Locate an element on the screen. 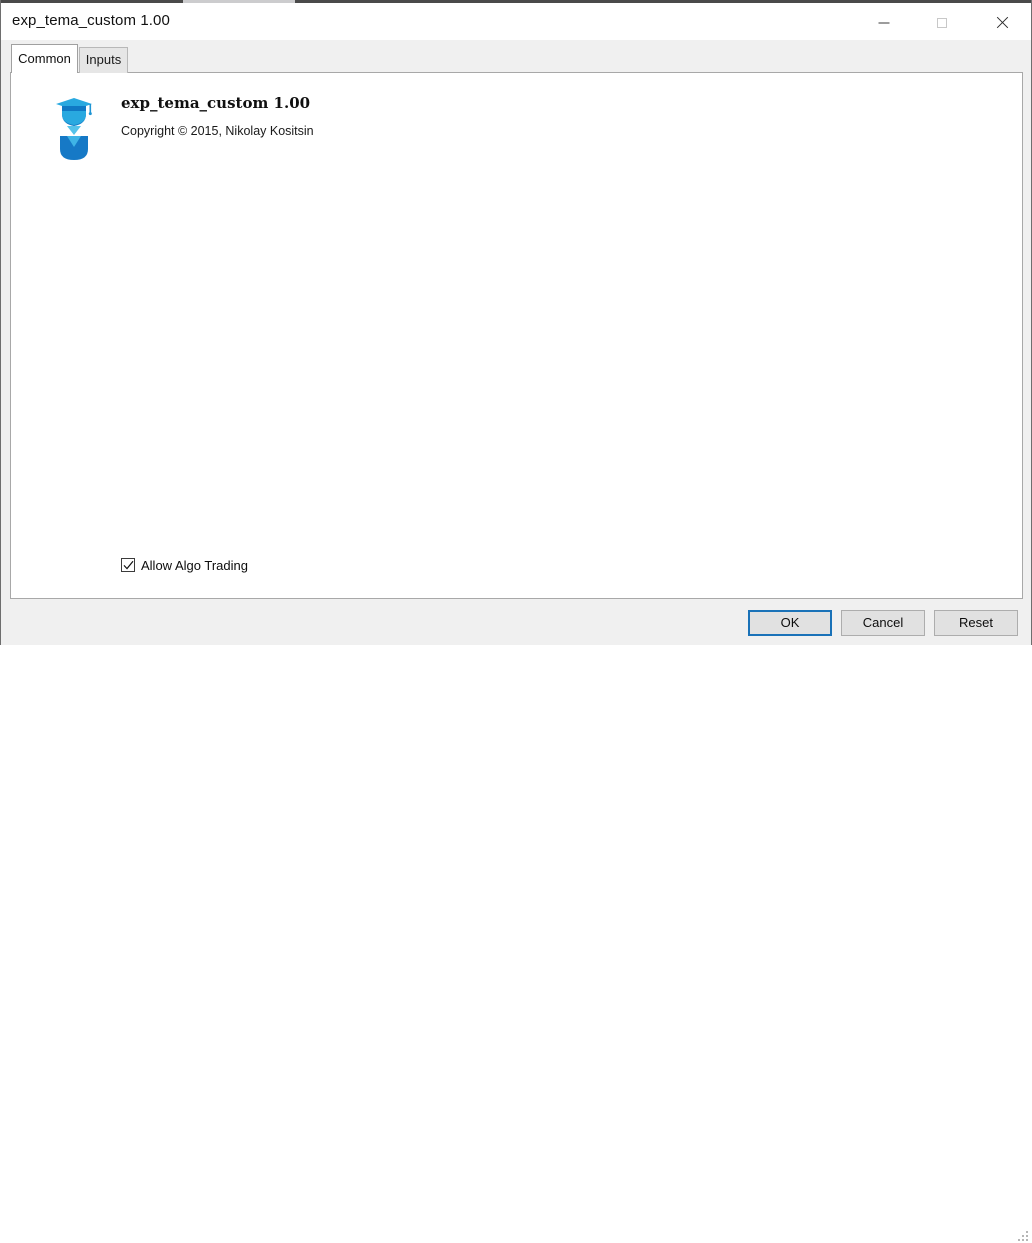 Image resolution: width=1032 pixels, height=1243 pixels. minimize-button is located at coordinates (884, 23).